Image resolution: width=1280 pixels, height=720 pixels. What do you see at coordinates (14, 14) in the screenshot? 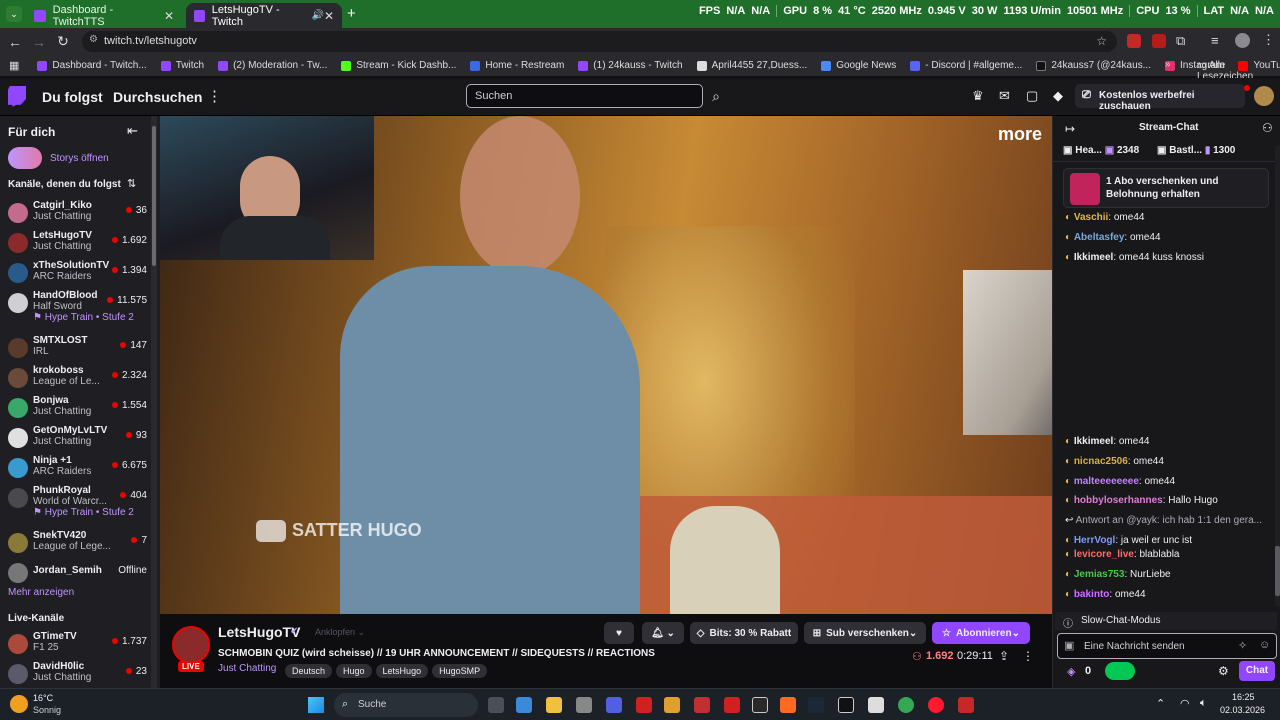
I see `tab-menu-icon: ⌄` at bounding box center [14, 14].